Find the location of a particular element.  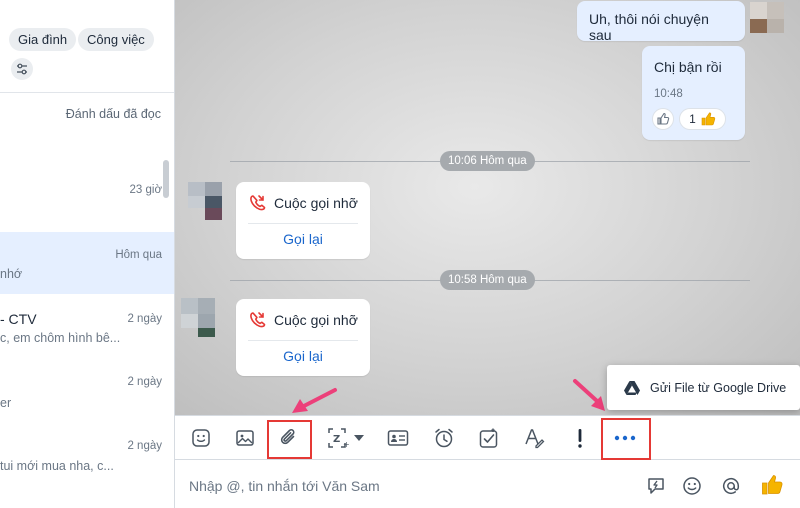

label-chip-work: Công việc is located at coordinates (116, 39).